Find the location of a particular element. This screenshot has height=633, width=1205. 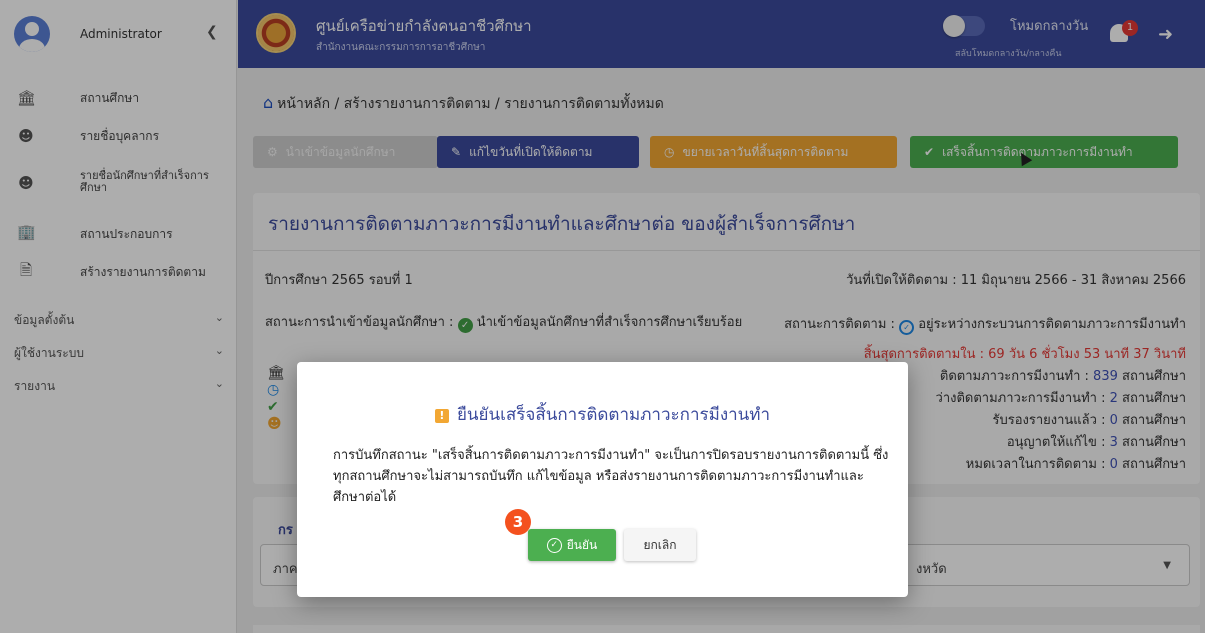

button-label: ยืนยัน is located at coordinates (582, 544).